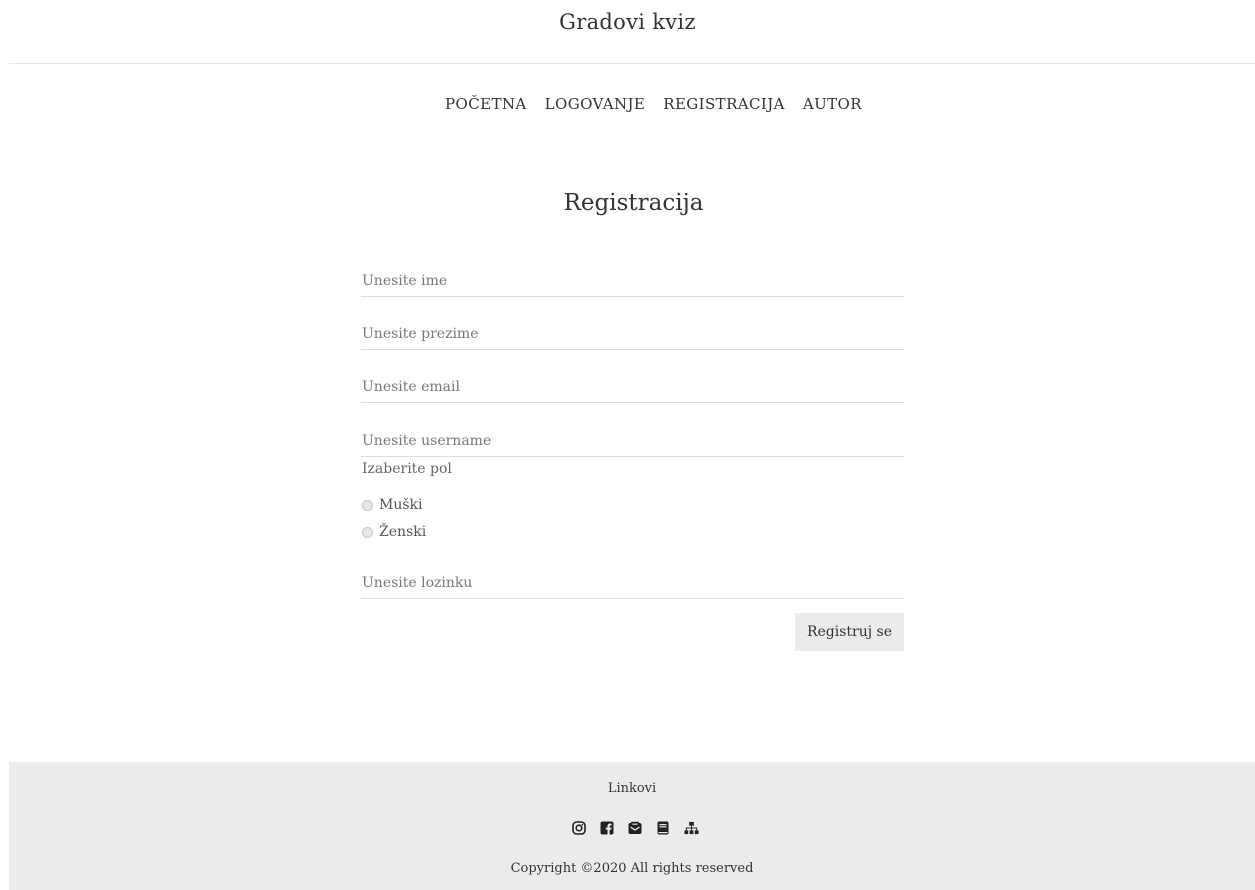 Image resolution: width=1255 pixels, height=890 pixels. I want to click on gender-option-male: Muški, so click(392, 505).